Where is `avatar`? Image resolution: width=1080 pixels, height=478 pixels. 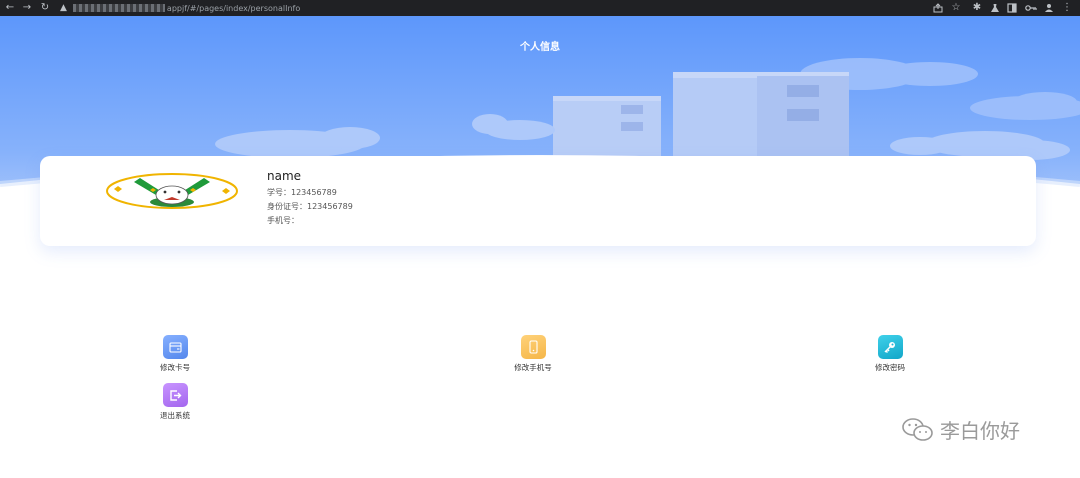 avatar is located at coordinates (172, 191).